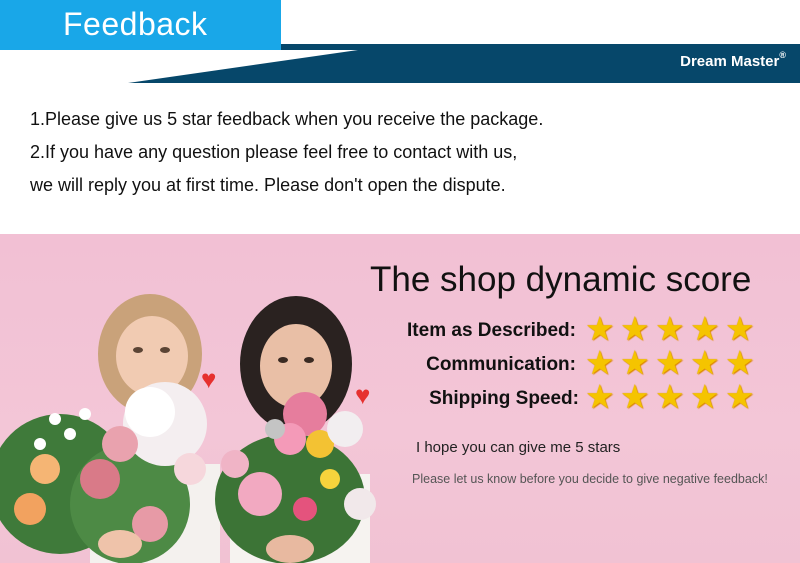  What do you see at coordinates (518, 447) in the screenshot?
I see `hope-text: I hope you can give me 5 stars` at bounding box center [518, 447].